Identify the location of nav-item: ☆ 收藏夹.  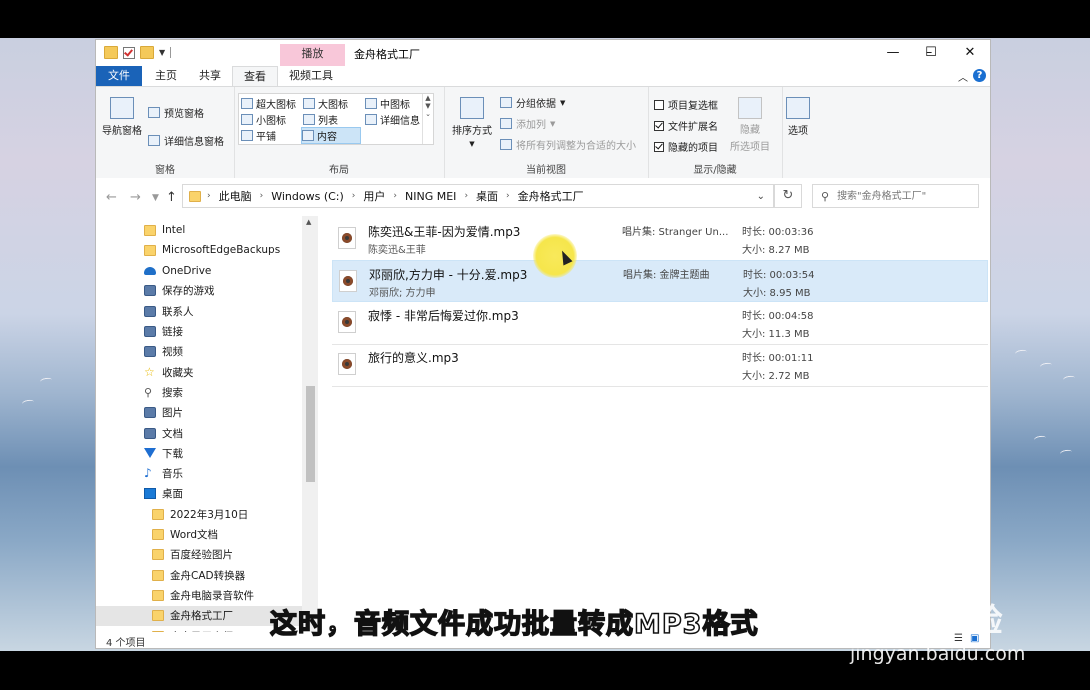
(199, 372).